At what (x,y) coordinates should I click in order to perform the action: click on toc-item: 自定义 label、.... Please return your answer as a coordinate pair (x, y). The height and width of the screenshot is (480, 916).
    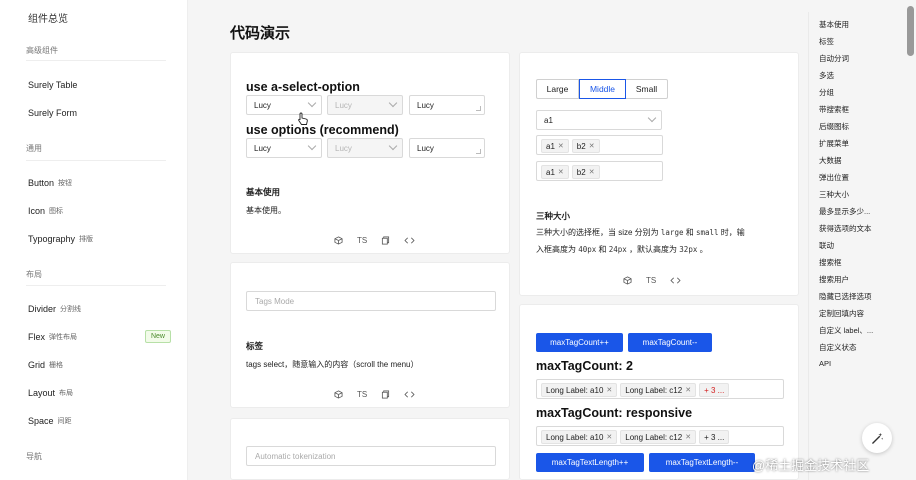
    Looking at the image, I should click on (846, 330).